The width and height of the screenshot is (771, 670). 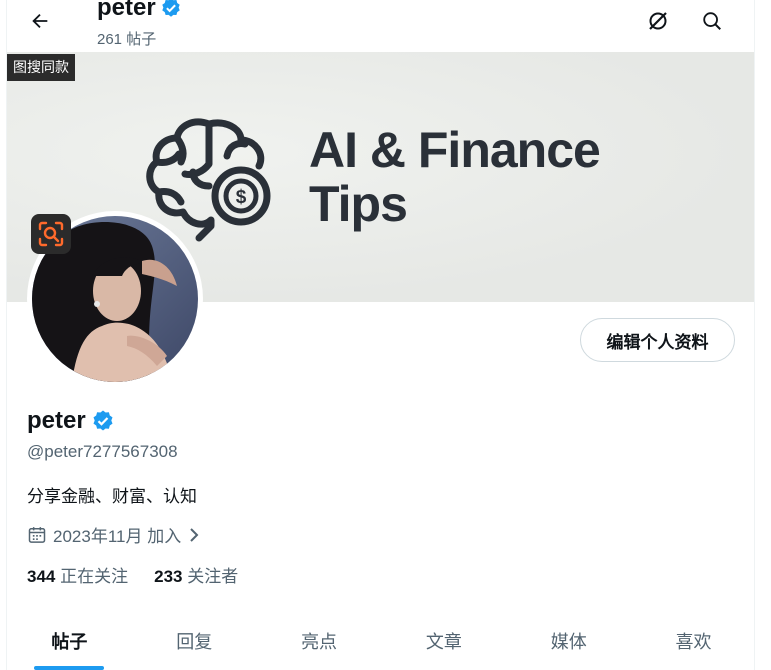 I want to click on following-label: 正在关注, so click(x=94, y=576).